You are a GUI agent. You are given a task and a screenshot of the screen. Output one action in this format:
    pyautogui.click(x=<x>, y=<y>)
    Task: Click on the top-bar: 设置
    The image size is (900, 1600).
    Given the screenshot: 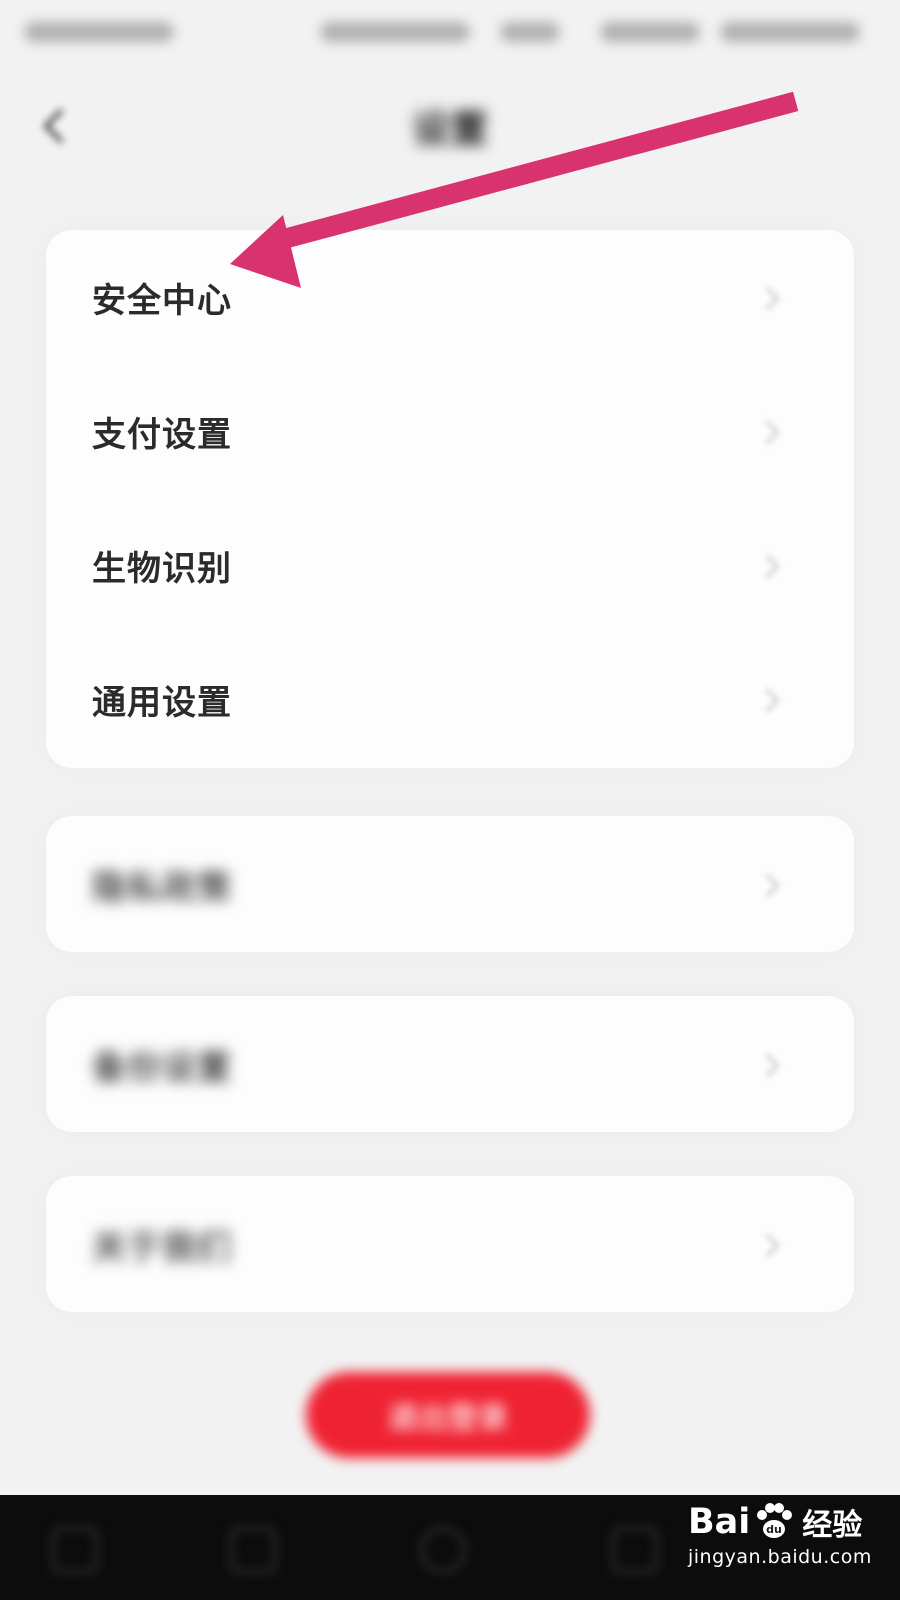 What is the action you would take?
    pyautogui.click(x=450, y=125)
    